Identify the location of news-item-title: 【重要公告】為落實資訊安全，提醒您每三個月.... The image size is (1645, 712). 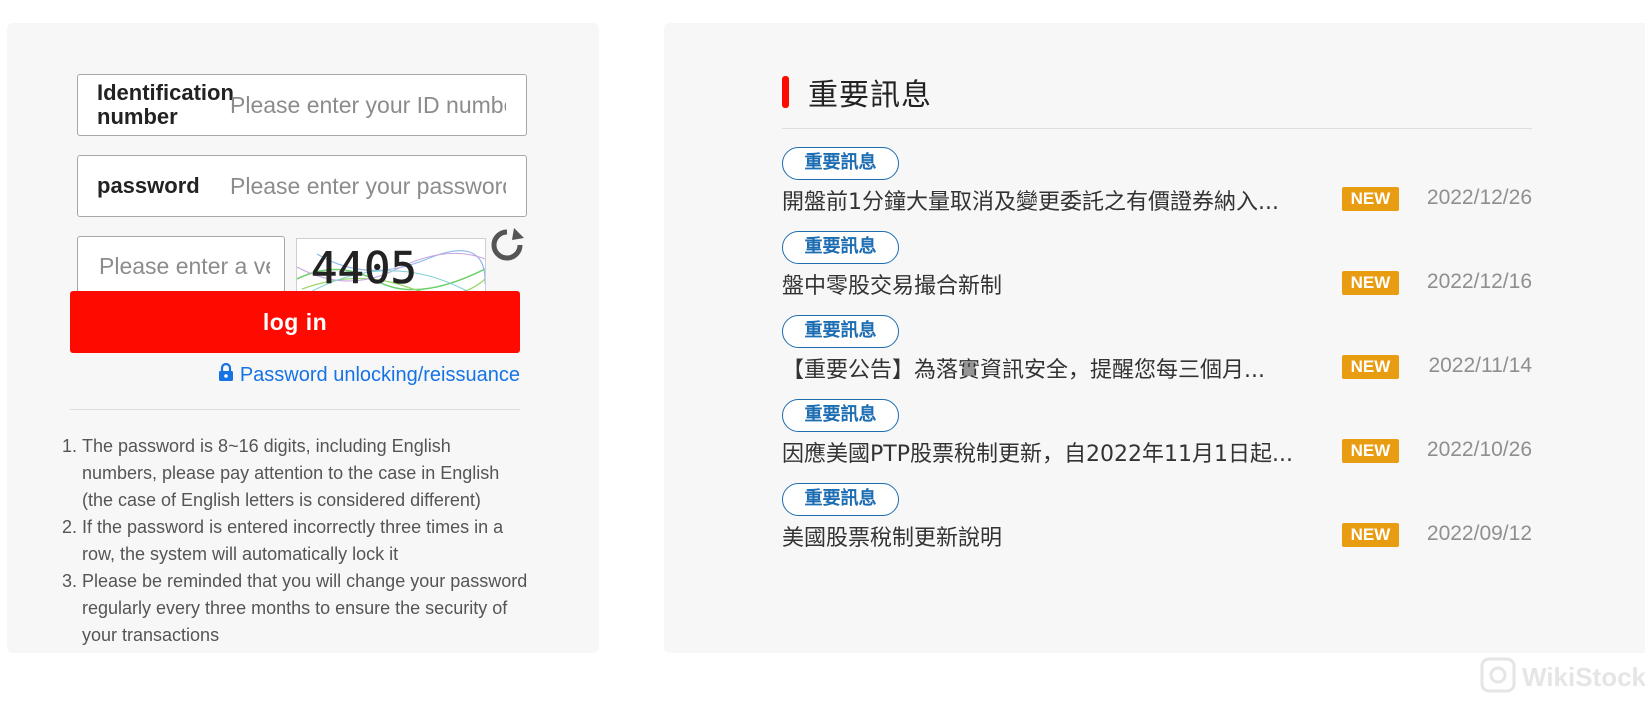
(1059, 368).